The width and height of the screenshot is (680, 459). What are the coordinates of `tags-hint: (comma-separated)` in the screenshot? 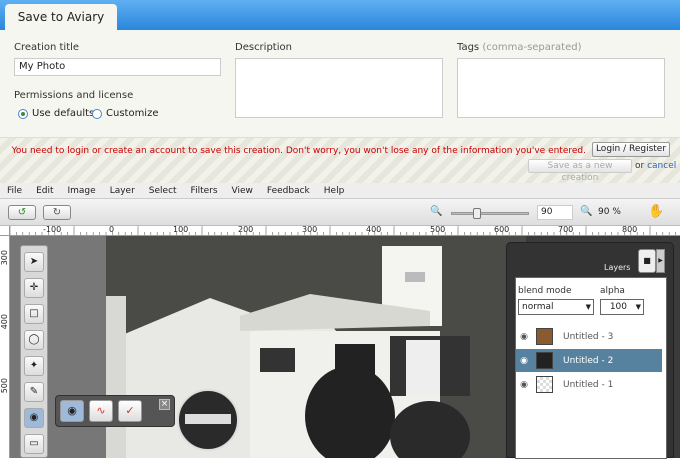 It's located at (532, 47).